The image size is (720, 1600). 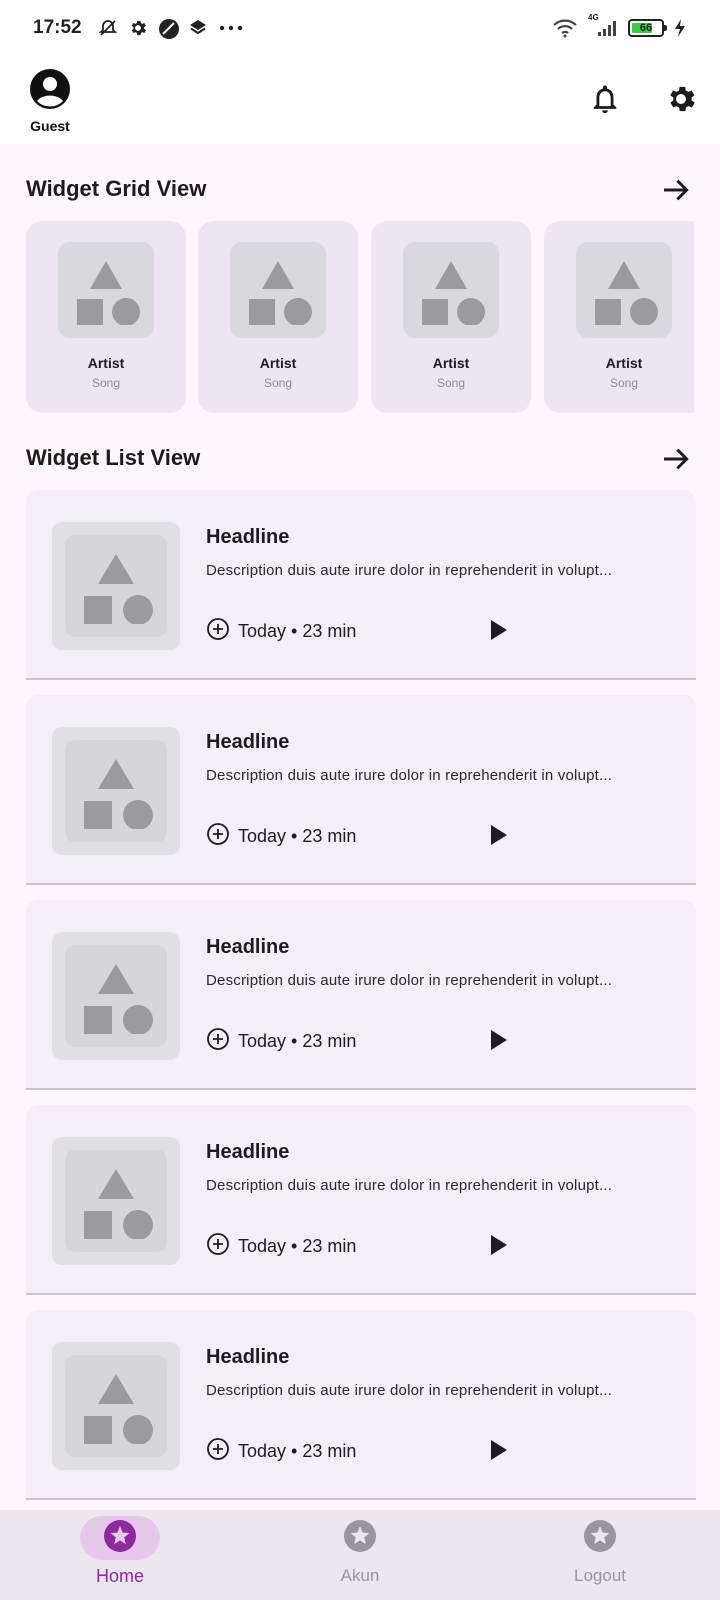 I want to click on layers-icon, so click(x=198, y=28).